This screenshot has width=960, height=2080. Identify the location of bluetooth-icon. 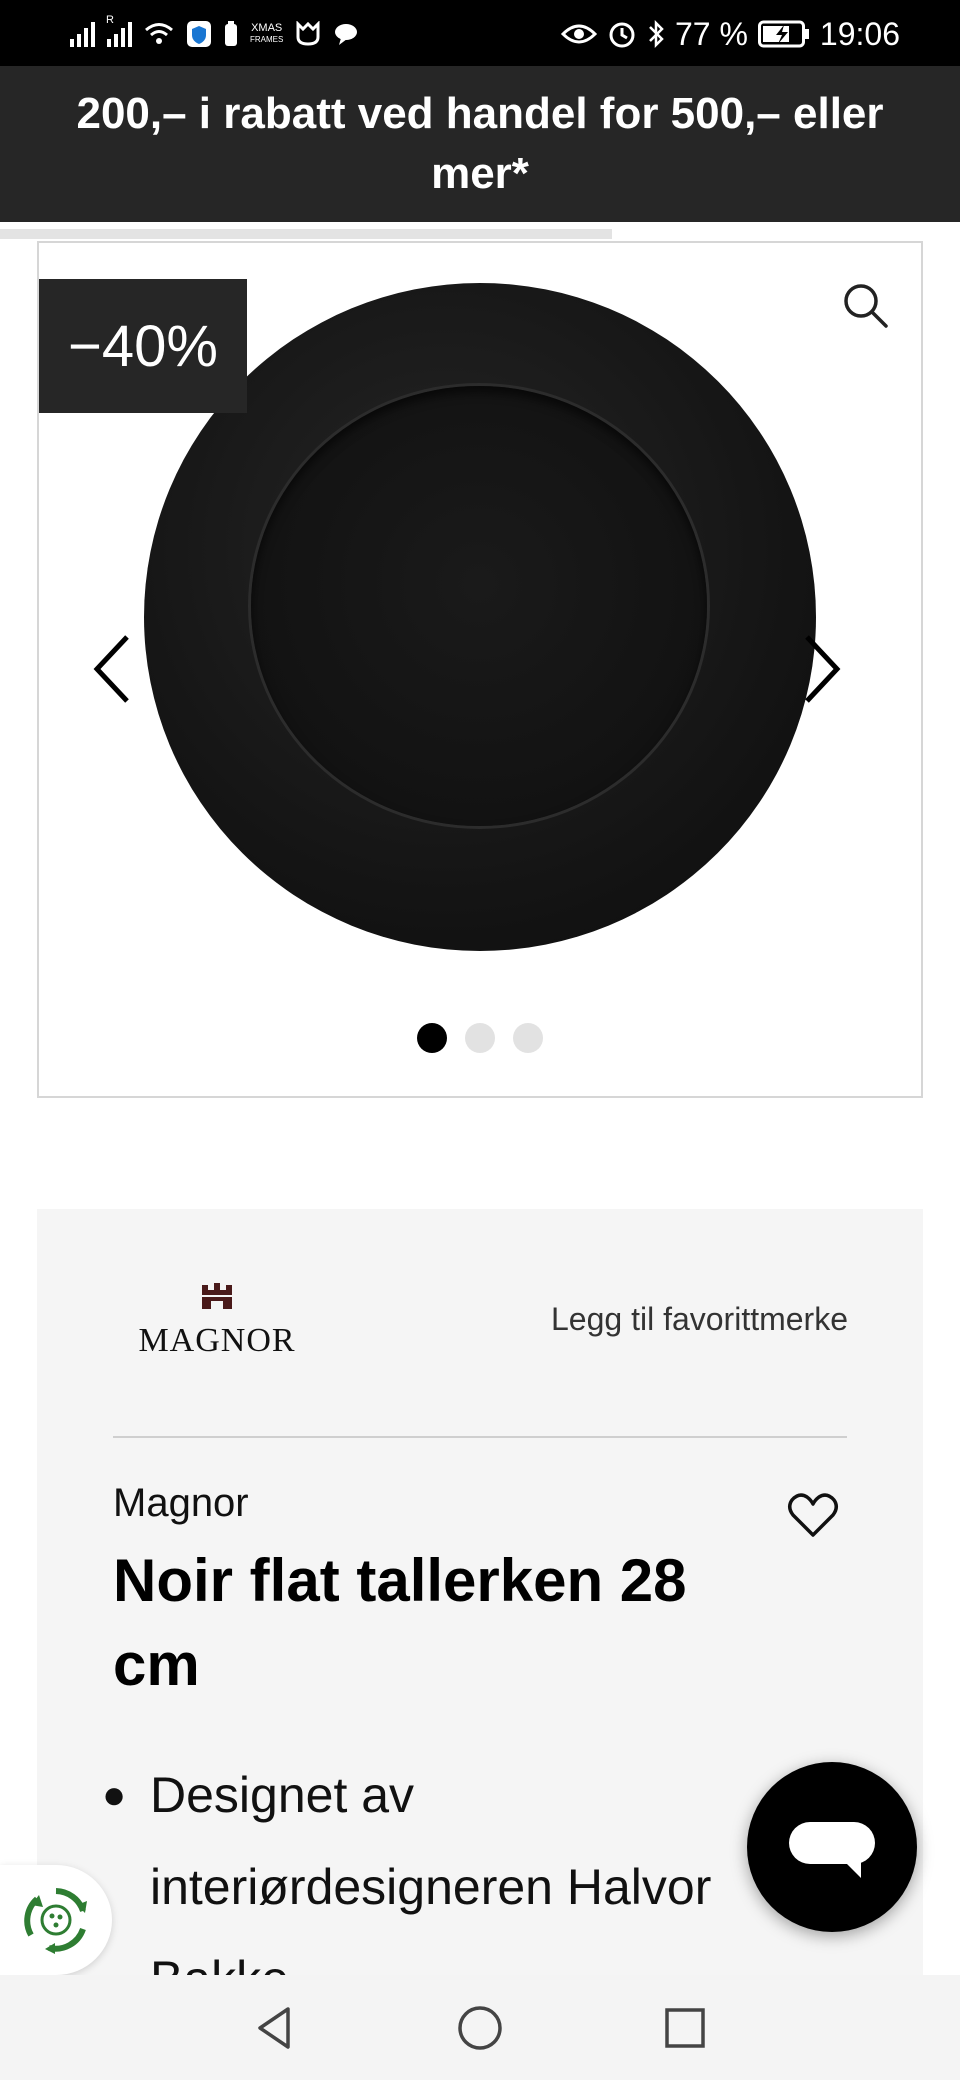
(656, 34).